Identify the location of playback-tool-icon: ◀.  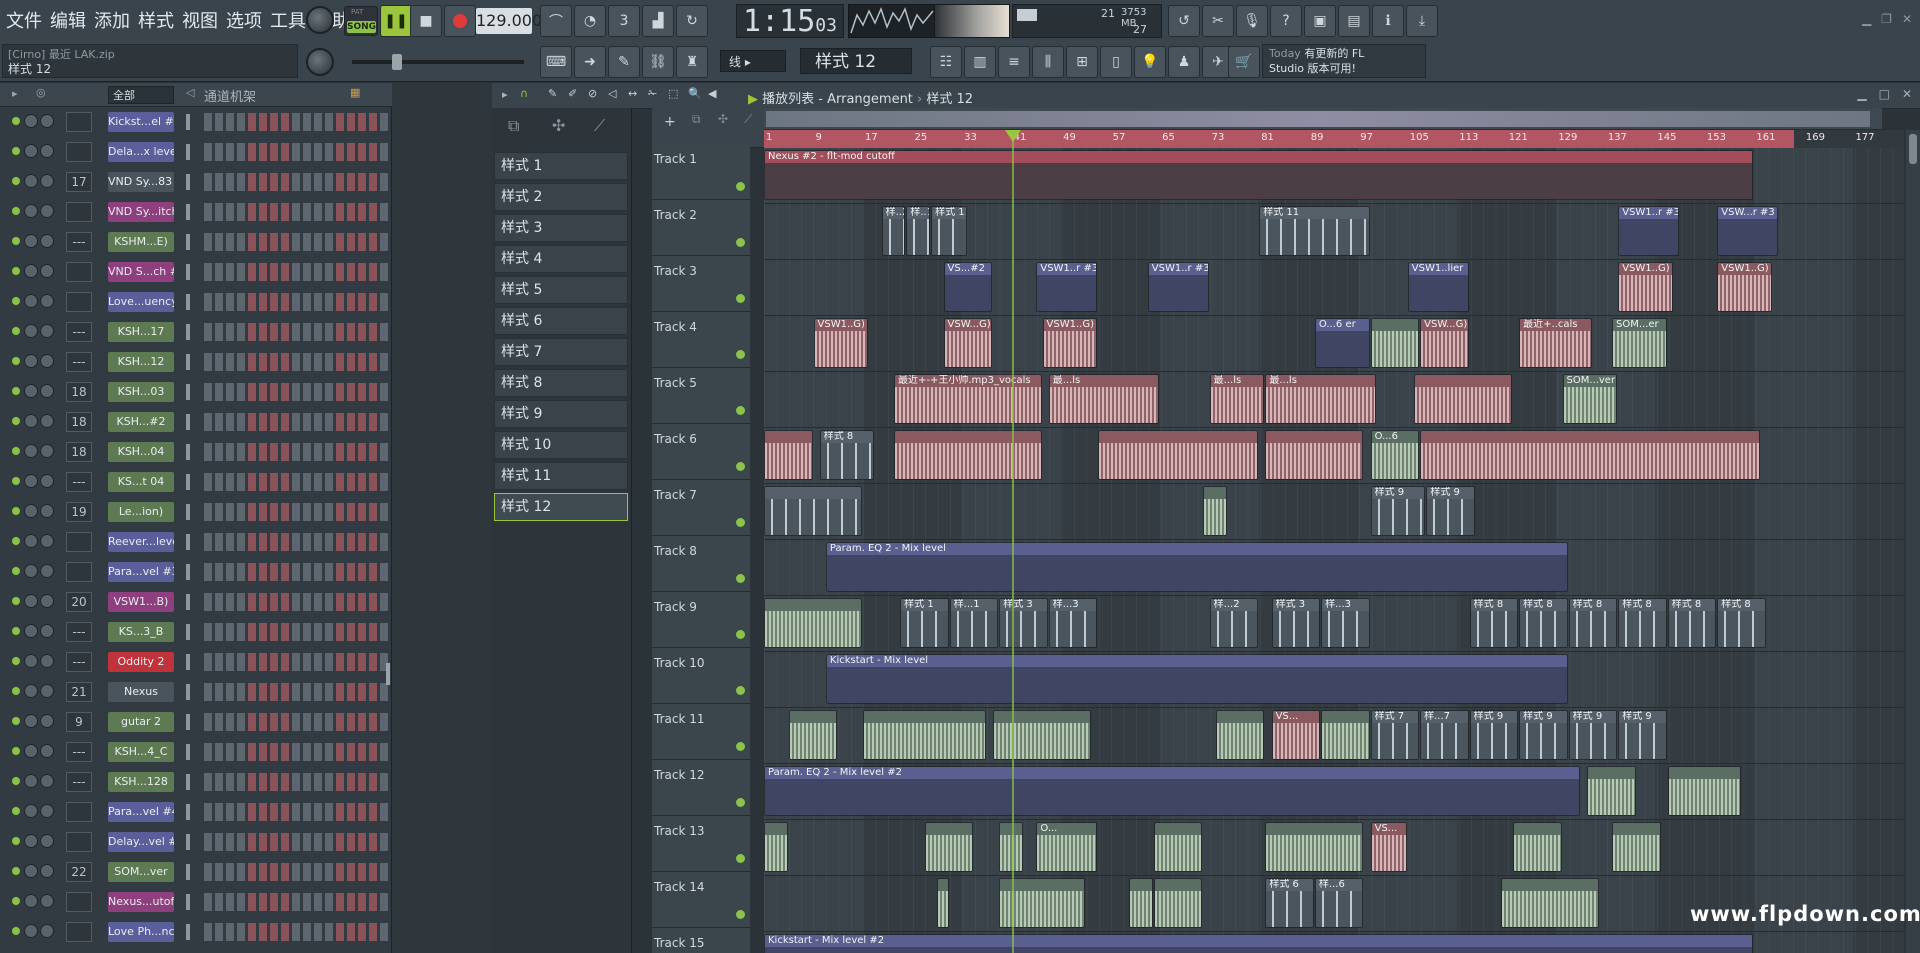
(712, 93).